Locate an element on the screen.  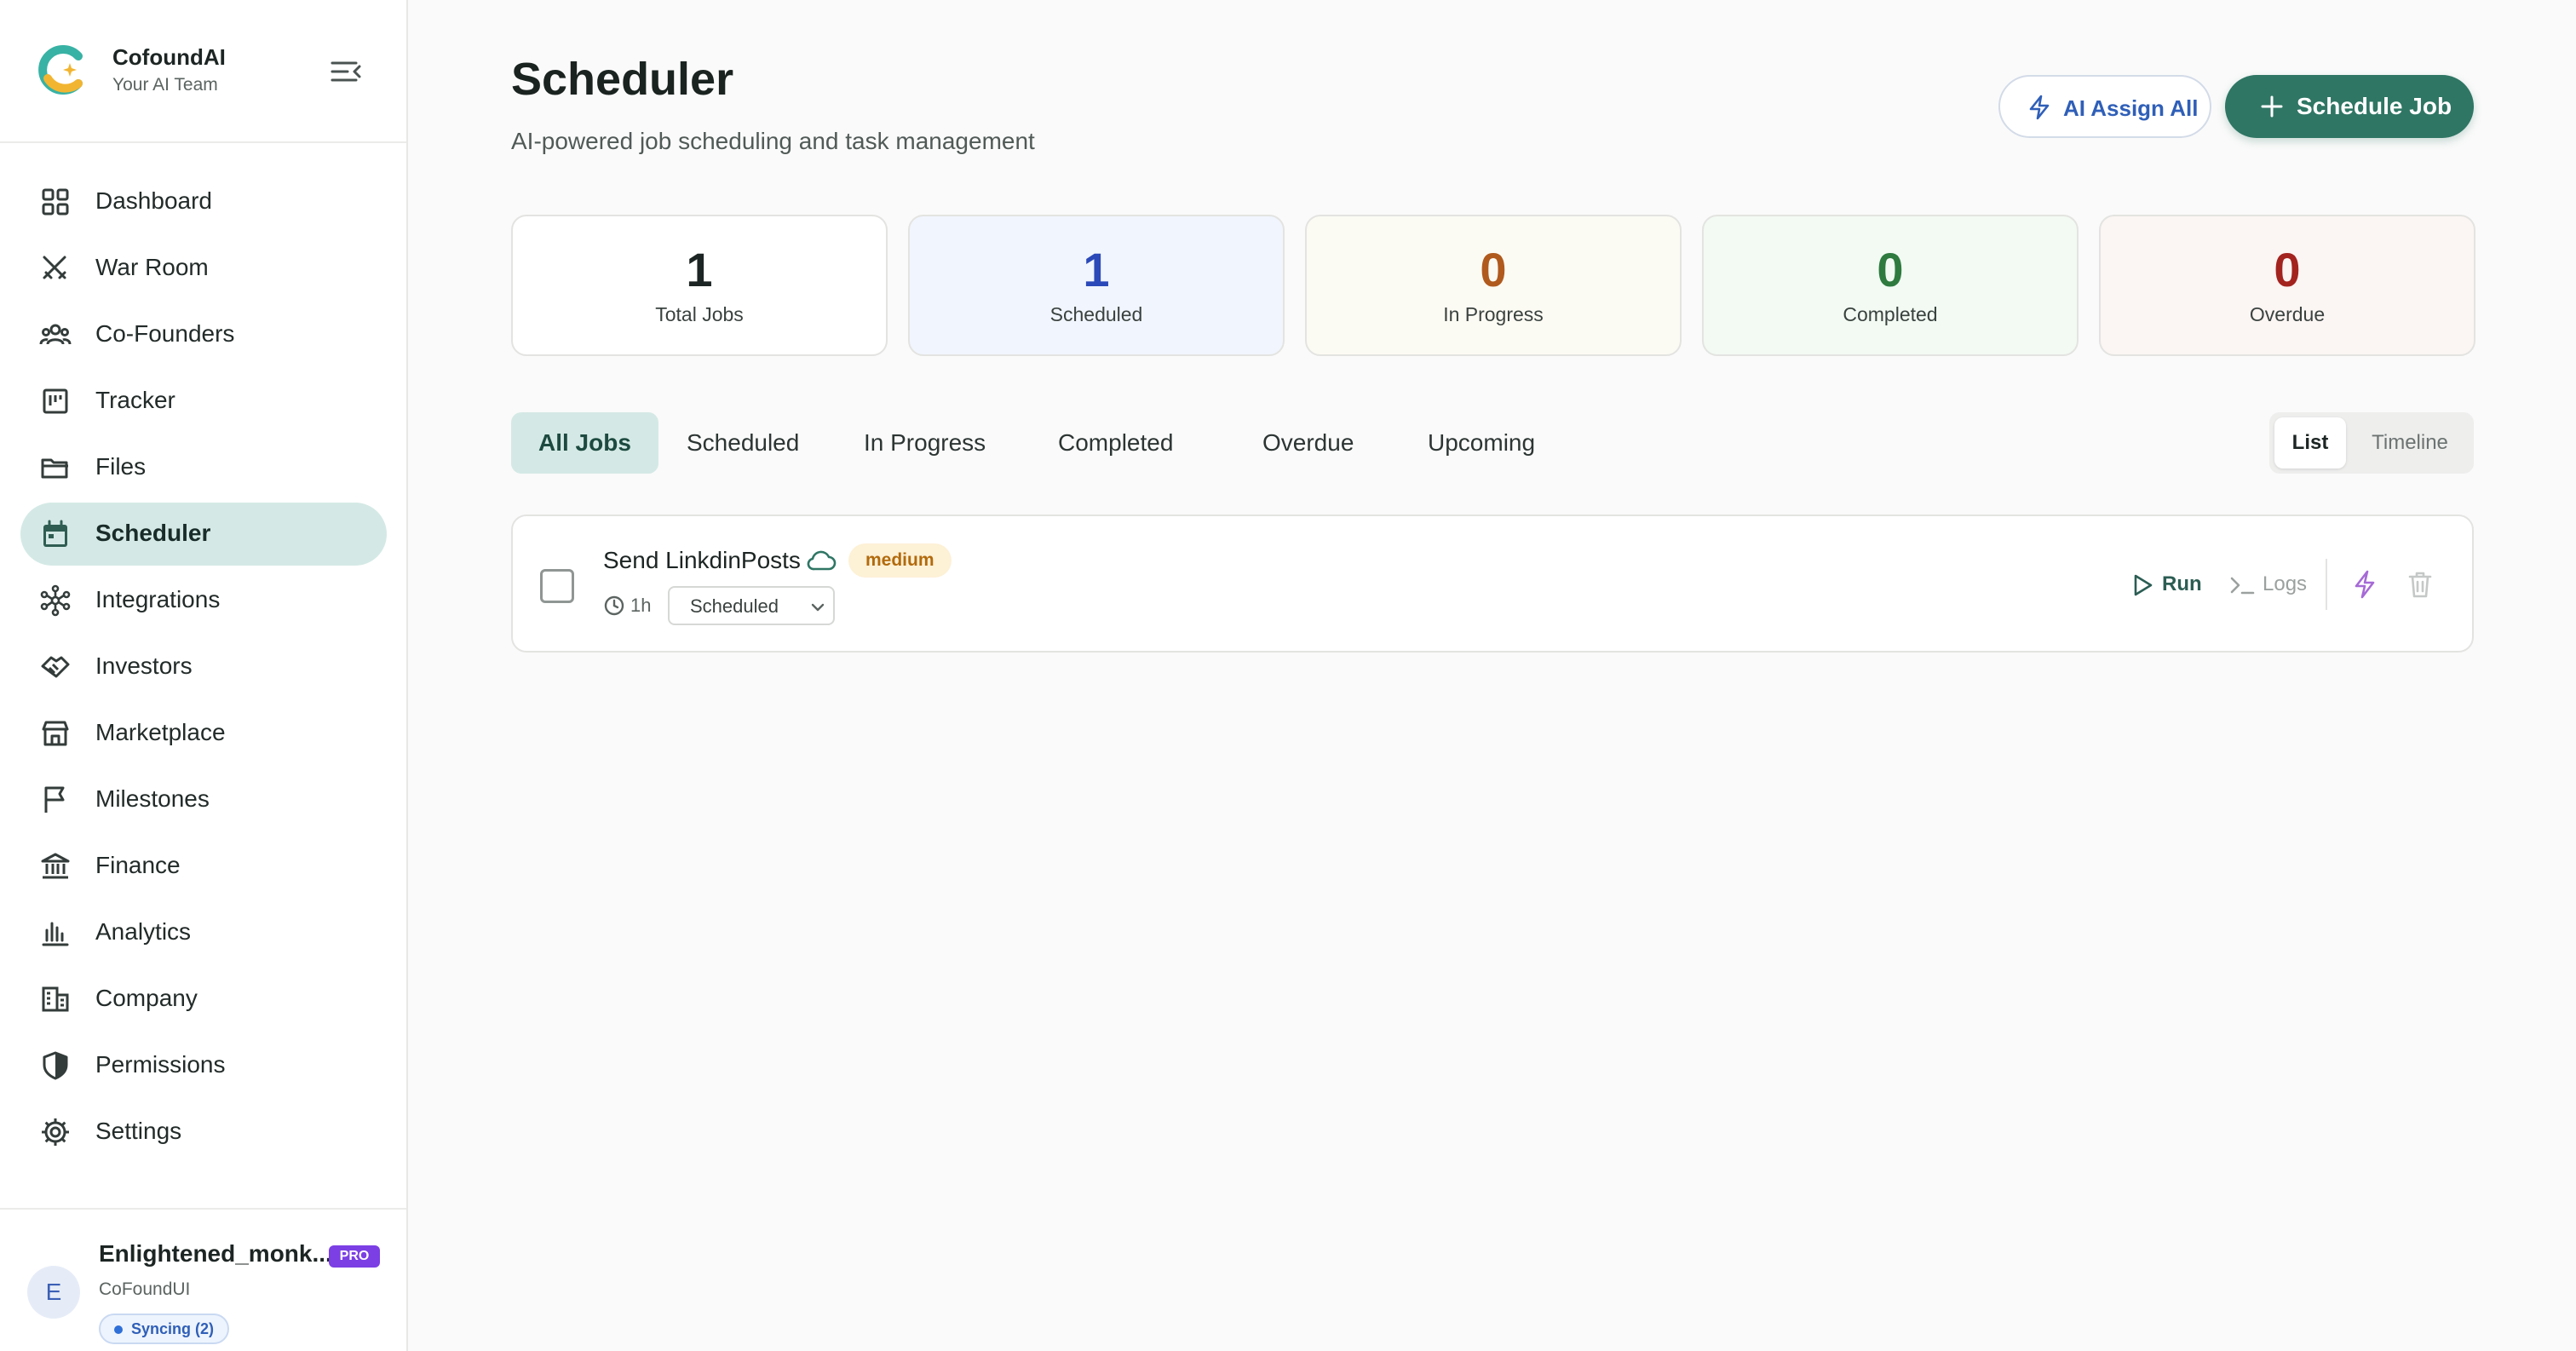
pro-badge: PRO is located at coordinates (354, 1256).